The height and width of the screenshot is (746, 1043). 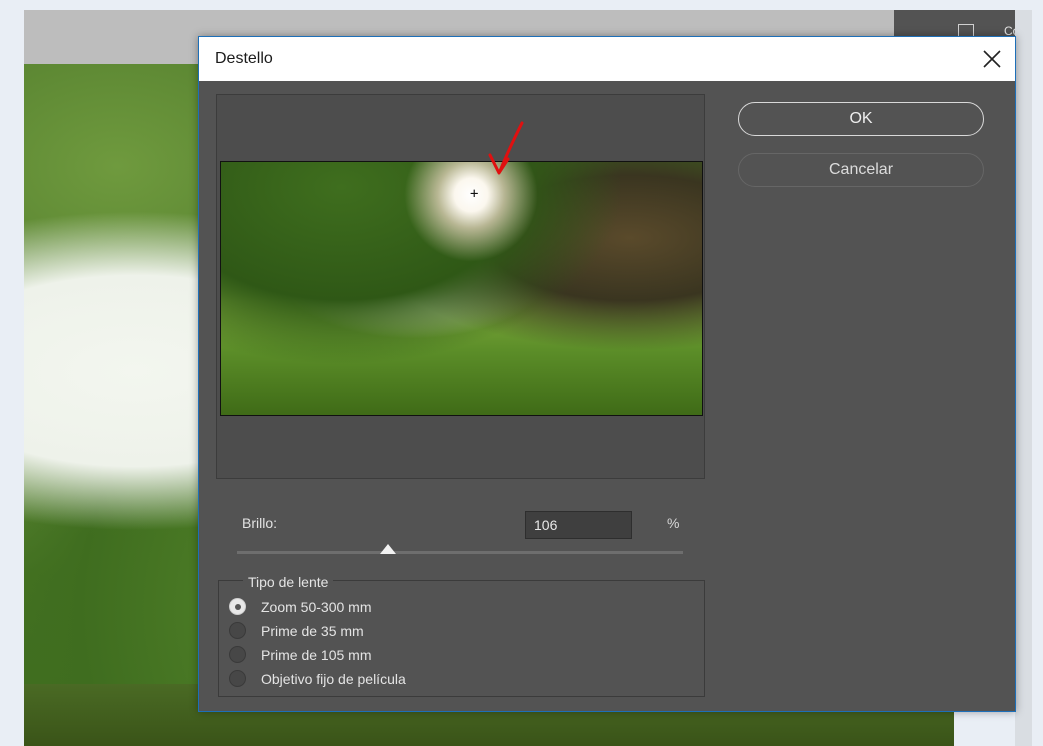 What do you see at coordinates (379, 607) in the screenshot?
I see `lens-option-zoom: Zoom 50-300 mm` at bounding box center [379, 607].